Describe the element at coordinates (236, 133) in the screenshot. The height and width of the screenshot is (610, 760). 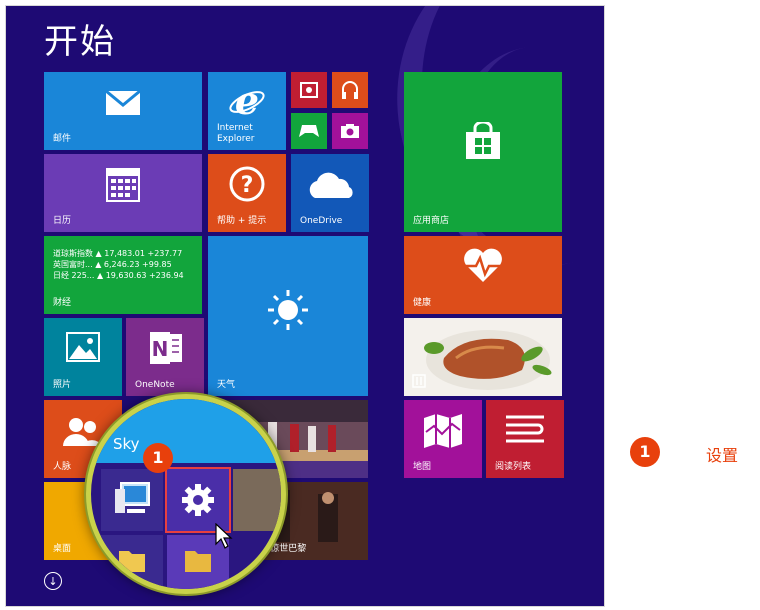
I see `tile-label: Internet Explorer` at that location.